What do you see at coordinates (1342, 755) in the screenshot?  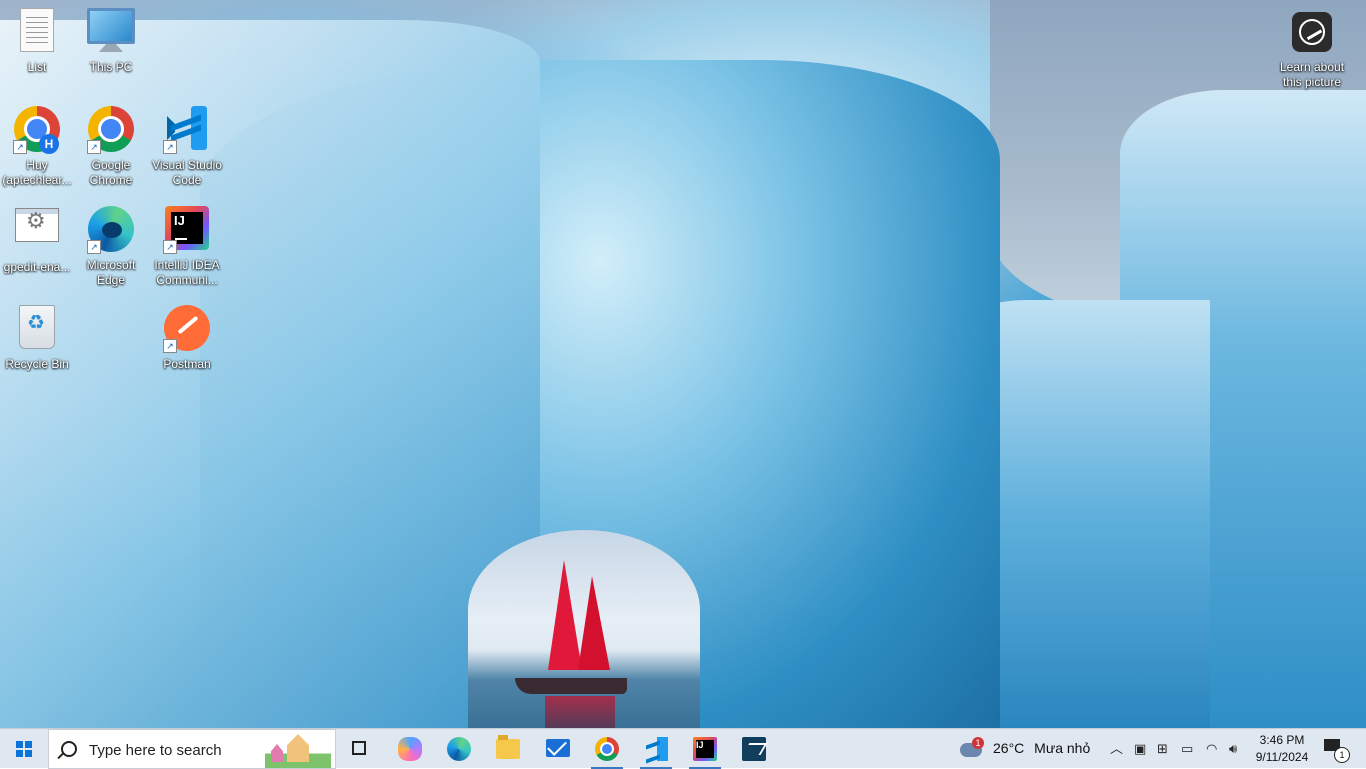 I see `notification-count: 1` at bounding box center [1342, 755].